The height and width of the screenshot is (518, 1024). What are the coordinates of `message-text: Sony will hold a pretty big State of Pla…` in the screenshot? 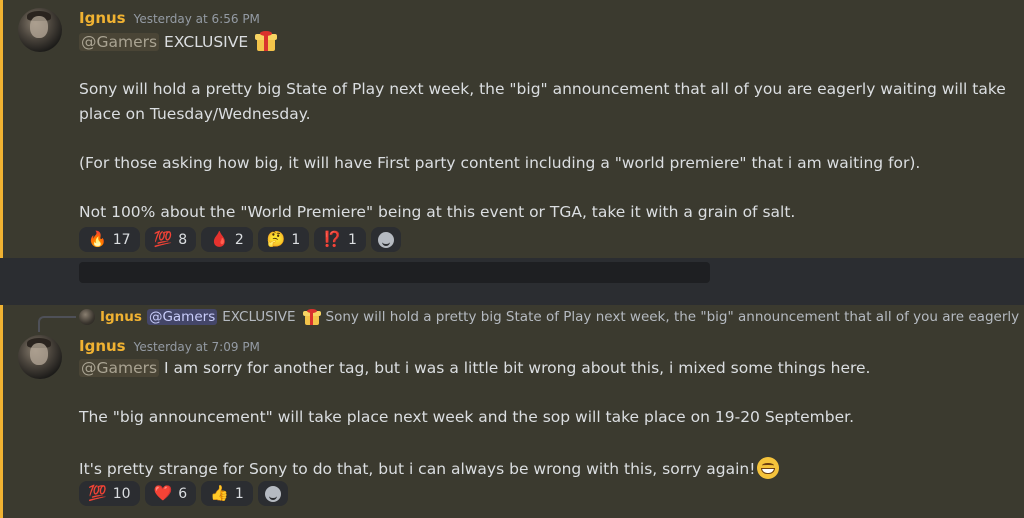 It's located at (542, 89).